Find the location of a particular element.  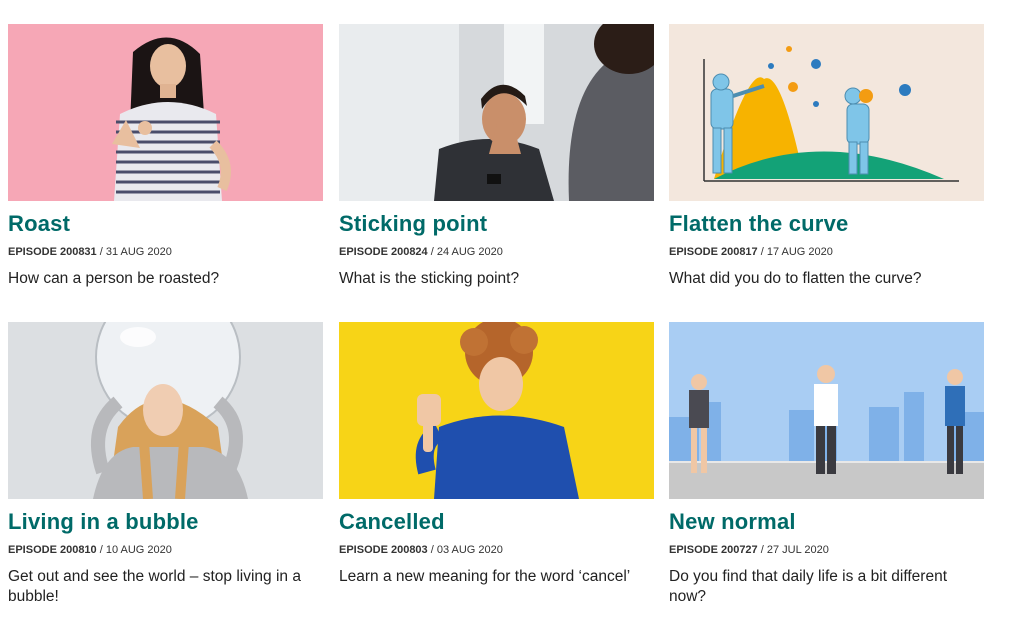

episode-thumbnail-living-in-a-bubble is located at coordinates (165, 410).